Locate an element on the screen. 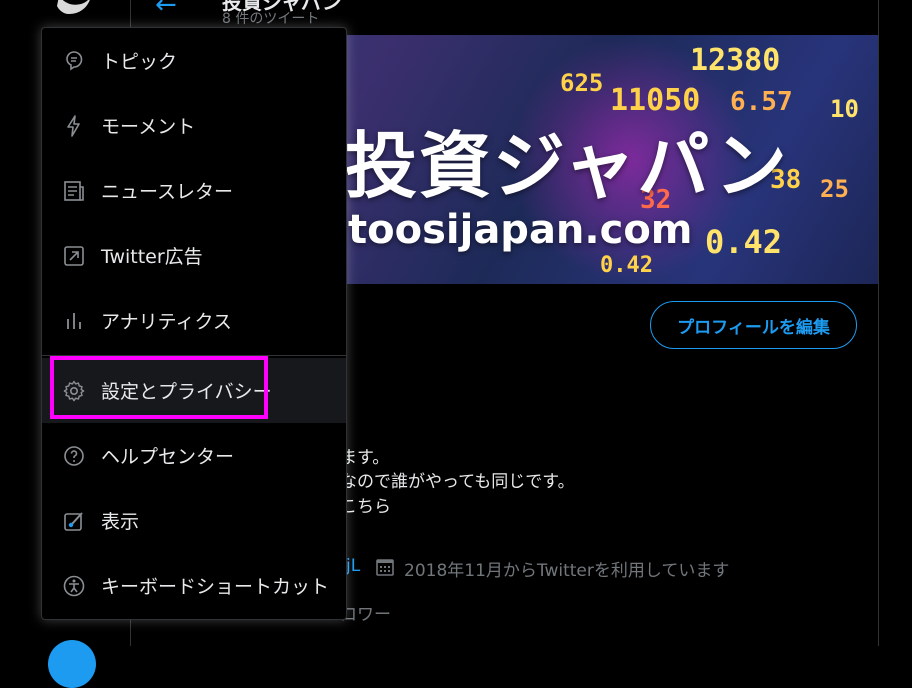 The width and height of the screenshot is (912, 688). analytics-icon is located at coordinates (74, 320).